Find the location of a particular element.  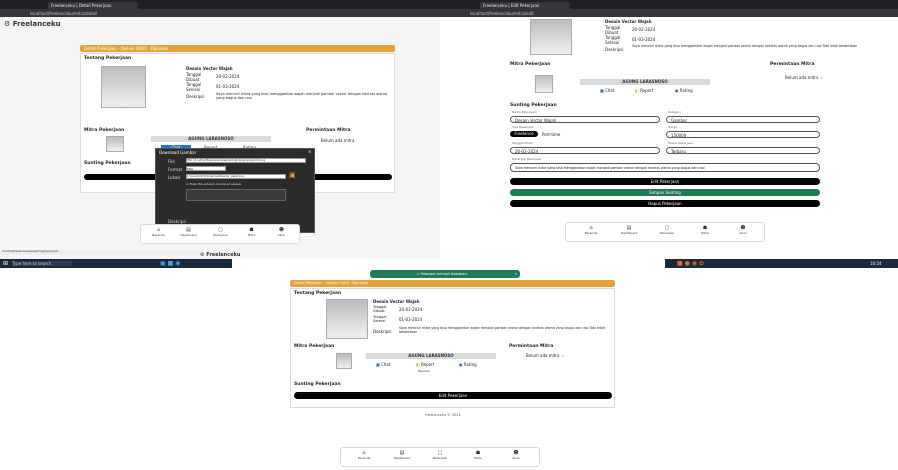

right-browser-tab: Freelanceku | Edit Pekerjaan is located at coordinates (525, 5).